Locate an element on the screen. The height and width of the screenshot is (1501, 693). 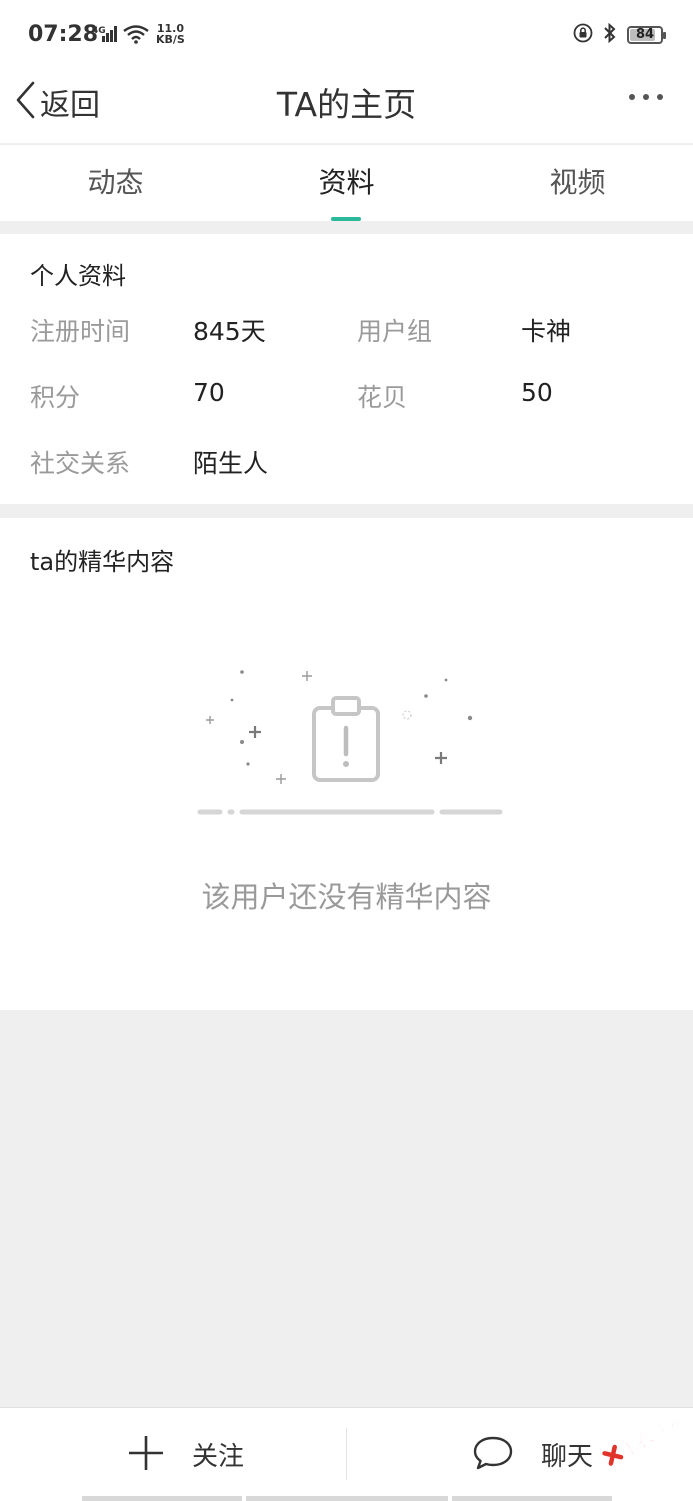
bottom-action-bar: 关注 聊天 is located at coordinates (346, 1454).